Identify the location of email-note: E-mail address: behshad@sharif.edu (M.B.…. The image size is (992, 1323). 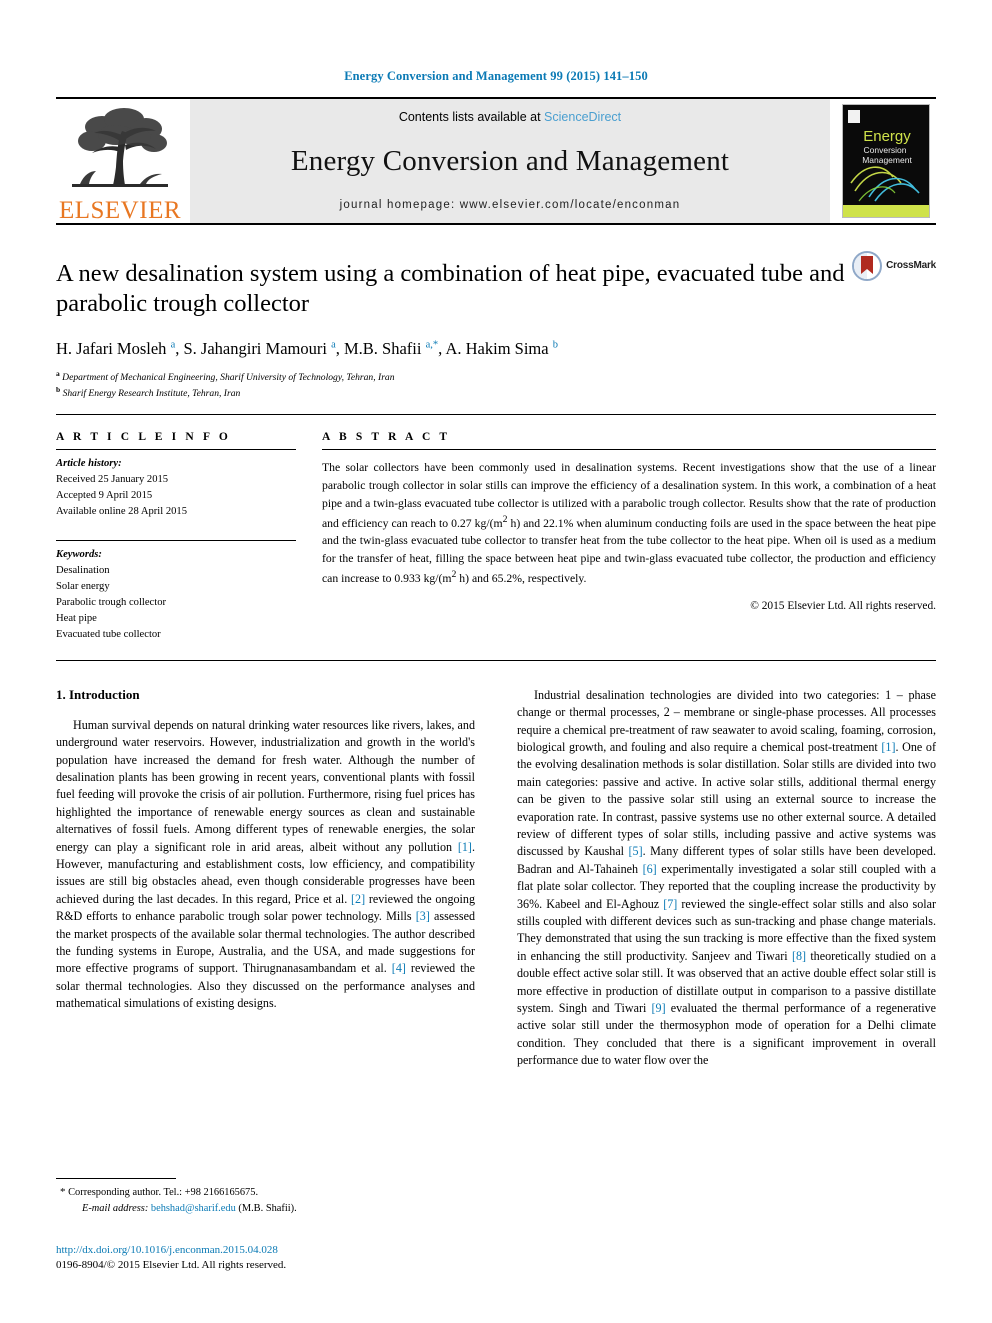
(258, 1209).